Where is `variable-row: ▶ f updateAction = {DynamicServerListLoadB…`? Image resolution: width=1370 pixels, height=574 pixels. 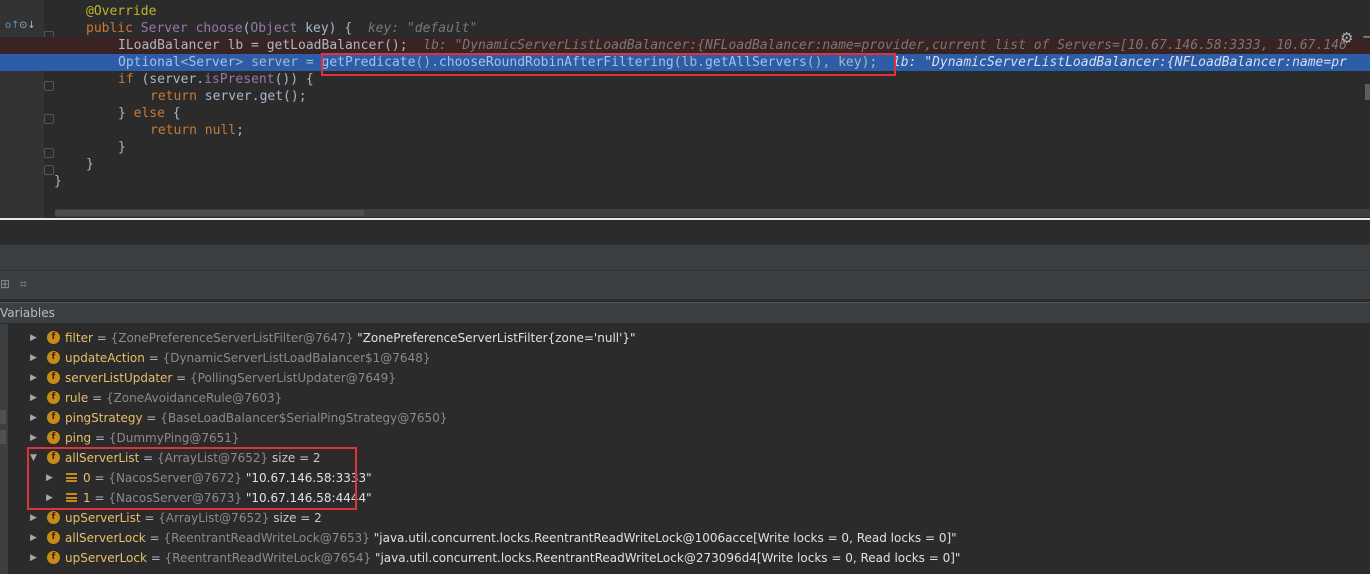
variable-row: ▶ f updateAction = {DynamicServerListLoadB… is located at coordinates (685, 358).